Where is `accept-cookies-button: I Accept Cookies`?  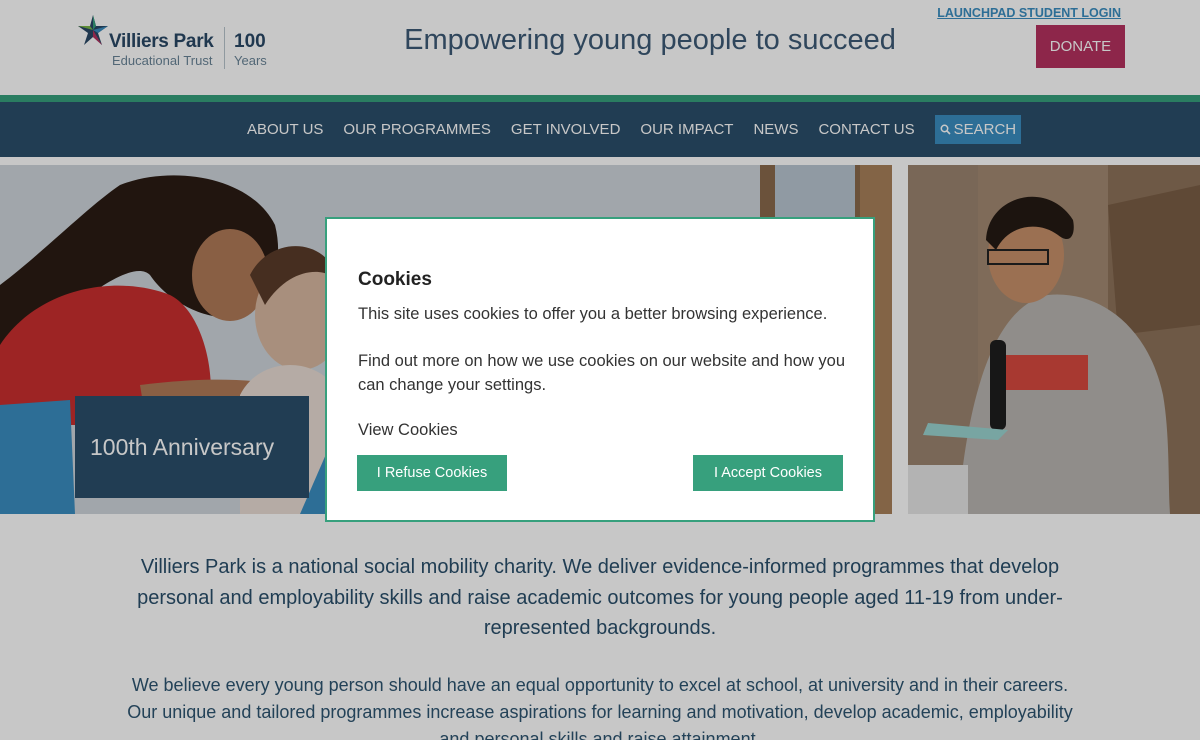
accept-cookies-button: I Accept Cookies is located at coordinates (768, 473).